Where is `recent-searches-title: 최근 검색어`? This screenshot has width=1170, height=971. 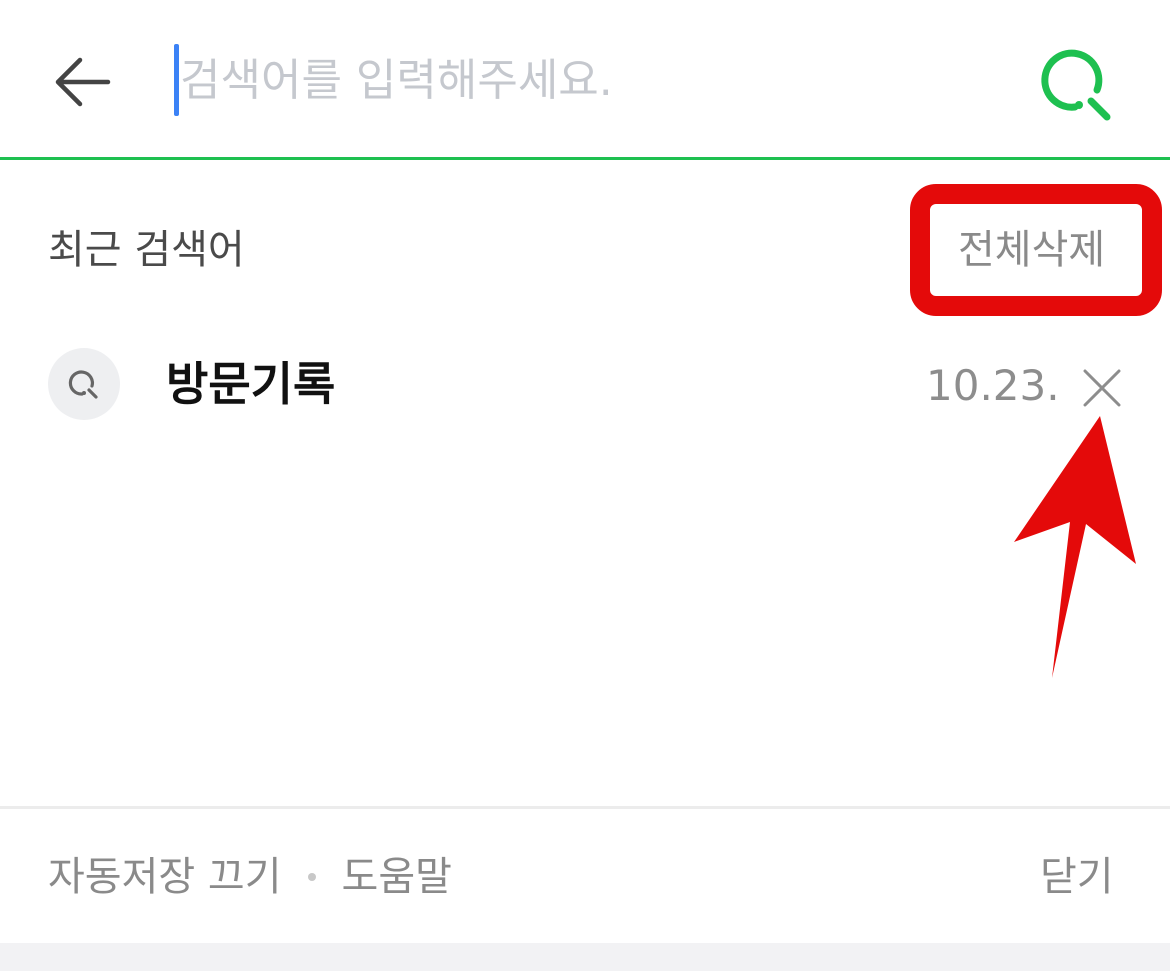 recent-searches-title: 최근 검색어 is located at coordinates (146, 250).